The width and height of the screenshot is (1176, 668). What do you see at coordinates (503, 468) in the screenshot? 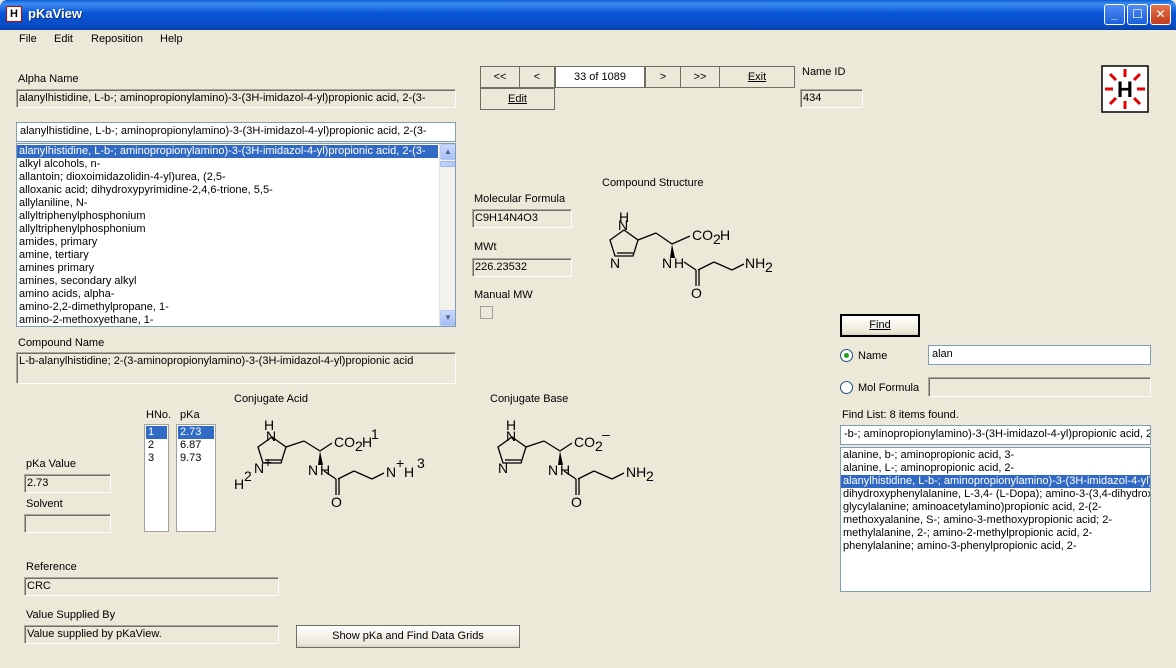
I see `cb-n-bot: N` at bounding box center [503, 468].